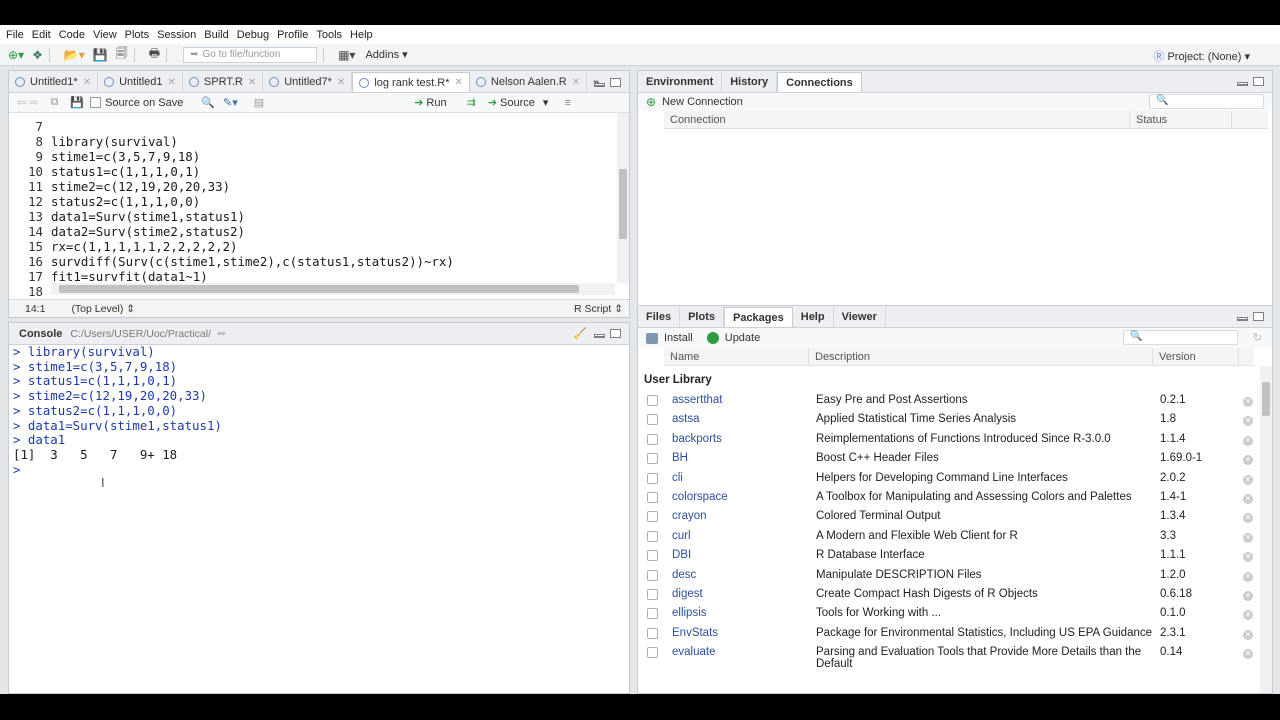  Describe the element at coordinates (74, 55) in the screenshot. I see `open-file-icon: 📂▾` at that location.